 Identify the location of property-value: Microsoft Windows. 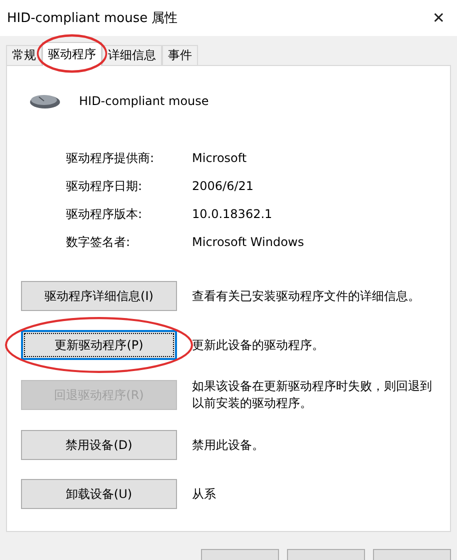
(248, 242).